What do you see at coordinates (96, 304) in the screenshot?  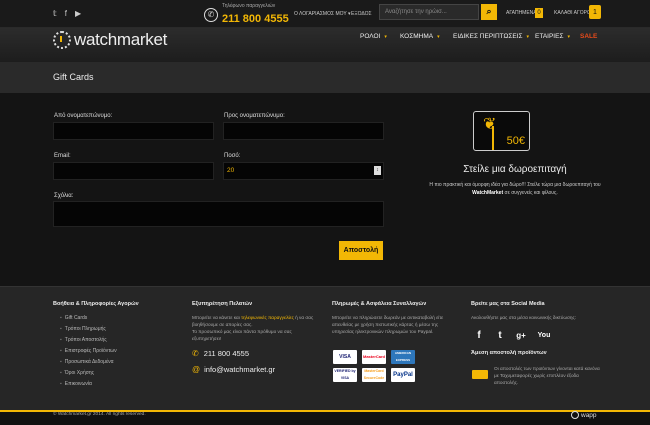 I see `help-heading: Βοήθεια & Πληροφορίες Αγορών` at bounding box center [96, 304].